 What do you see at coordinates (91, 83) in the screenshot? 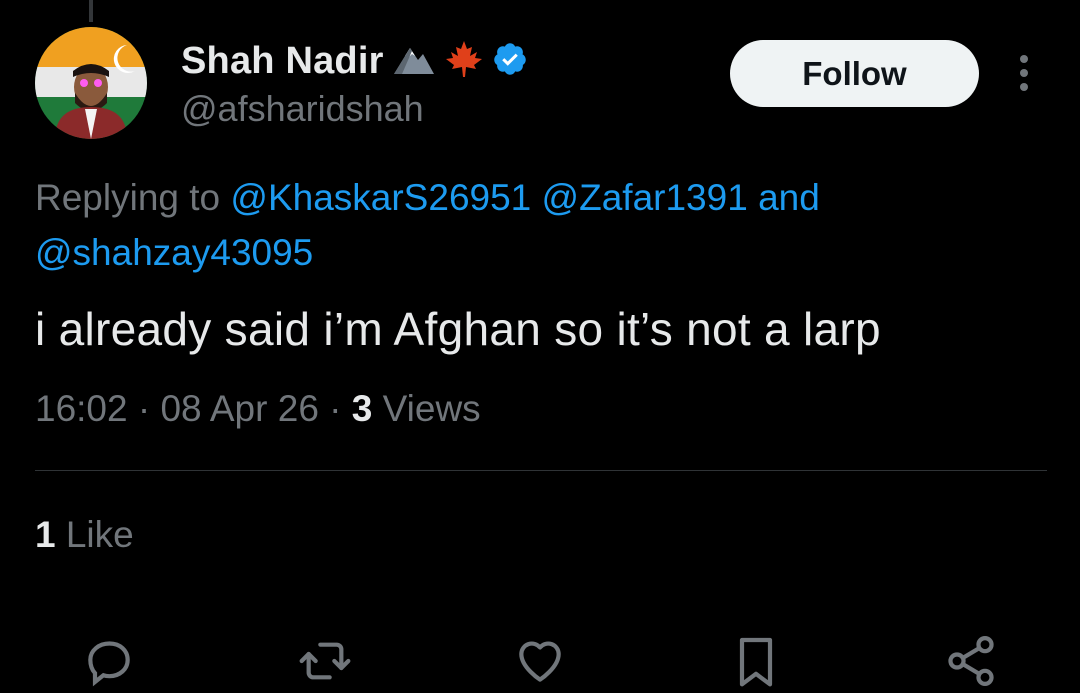
I see `avatar` at bounding box center [91, 83].